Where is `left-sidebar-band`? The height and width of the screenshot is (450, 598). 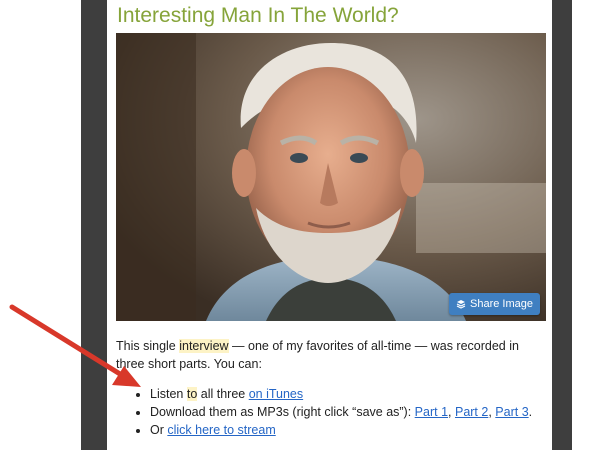 left-sidebar-band is located at coordinates (94, 225).